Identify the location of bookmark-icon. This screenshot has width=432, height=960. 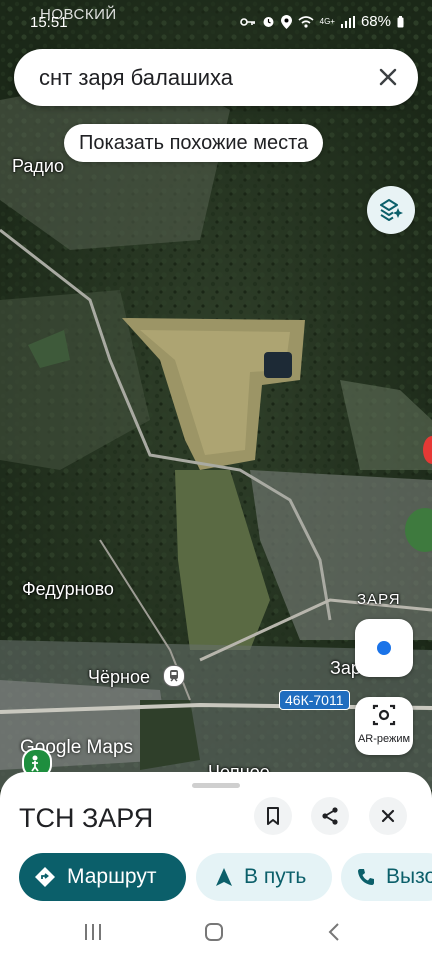
(273, 816).